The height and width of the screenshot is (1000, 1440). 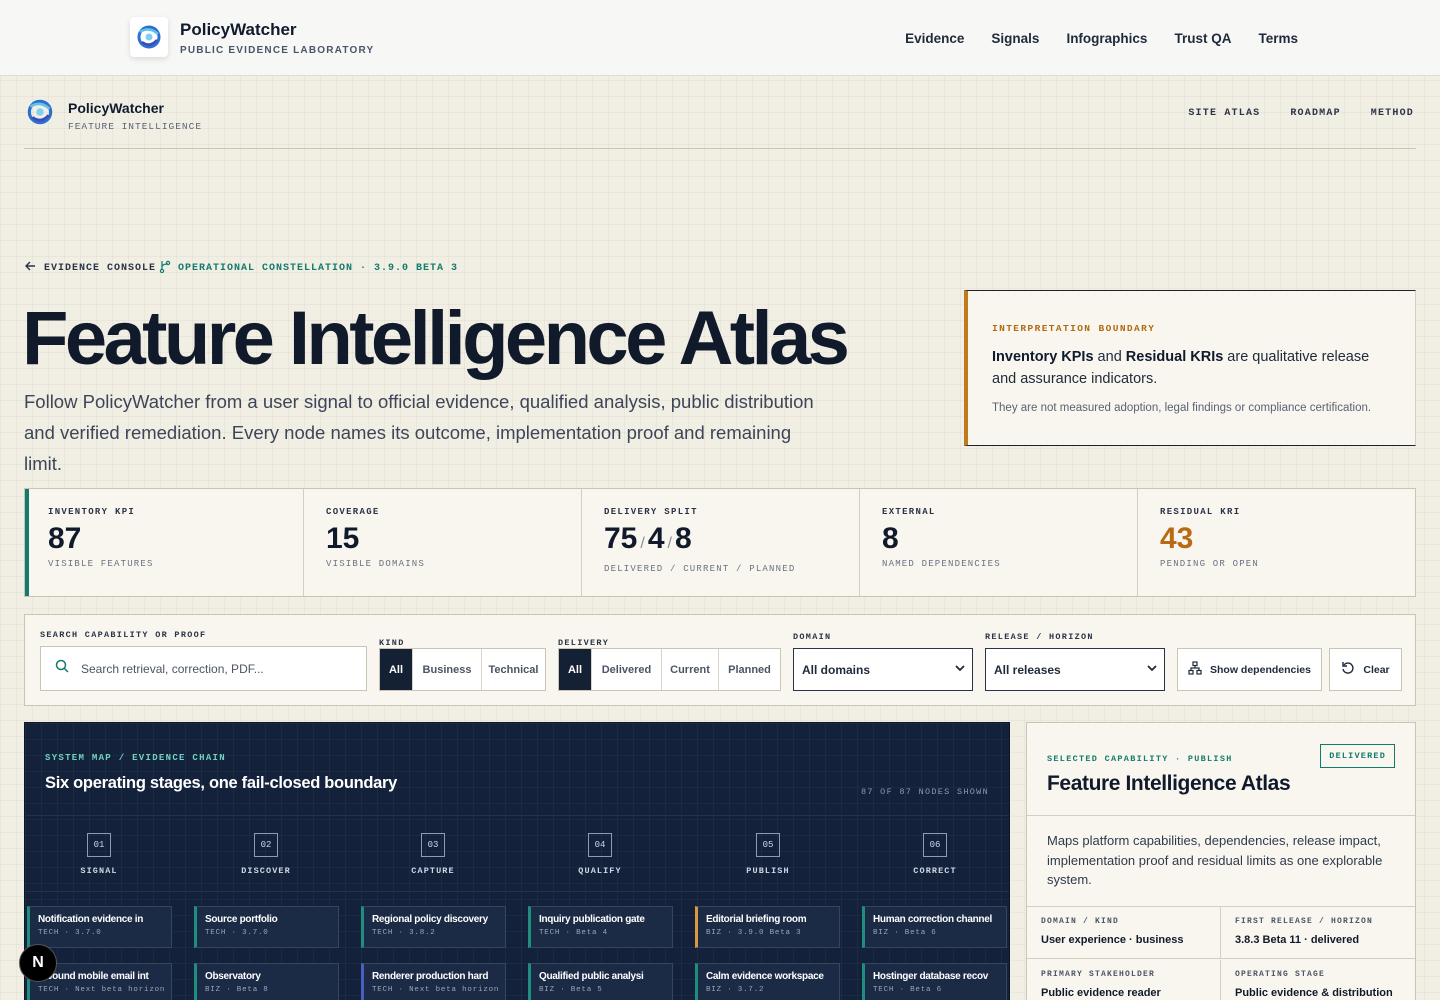 I want to click on map-node-count: 87 OF 87 NODES SHOWN, so click(x=924, y=792).